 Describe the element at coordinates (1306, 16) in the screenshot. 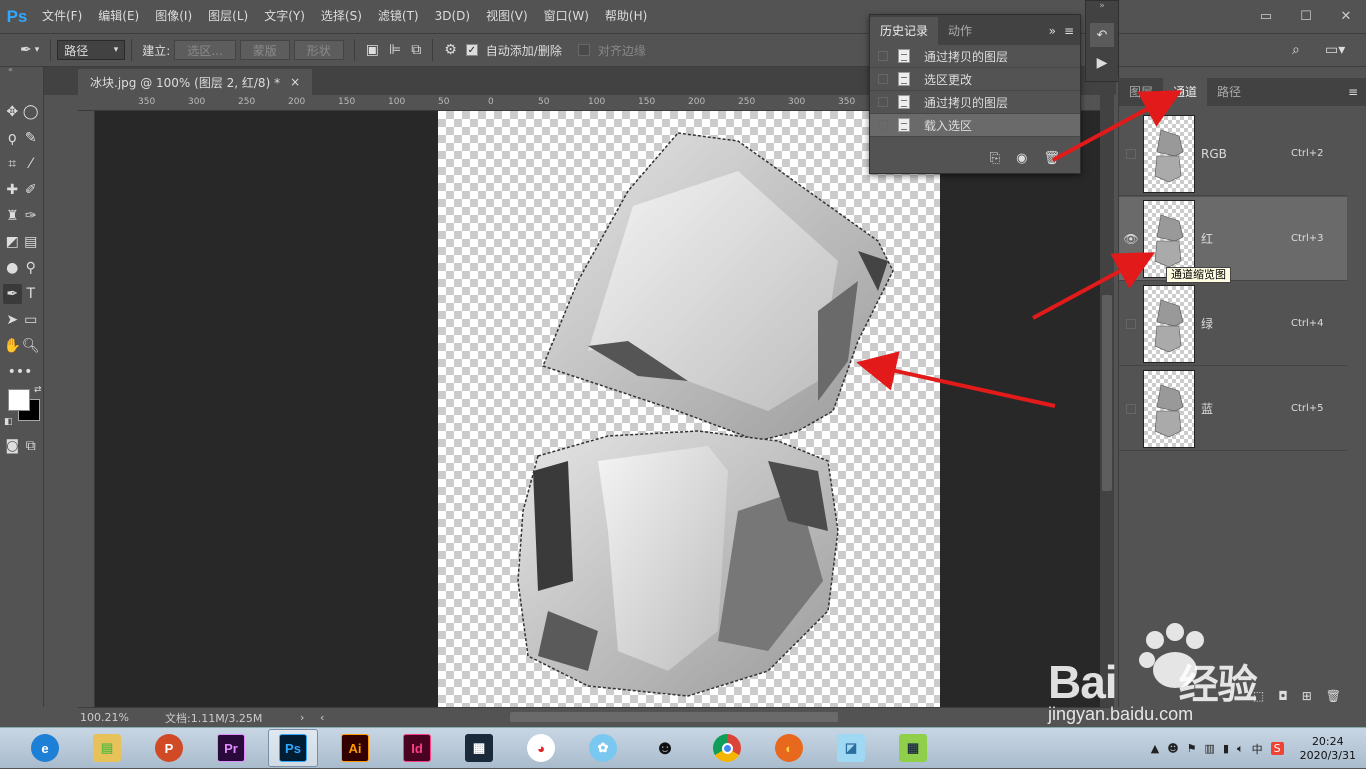

I see `maximize-button: ☐` at that location.